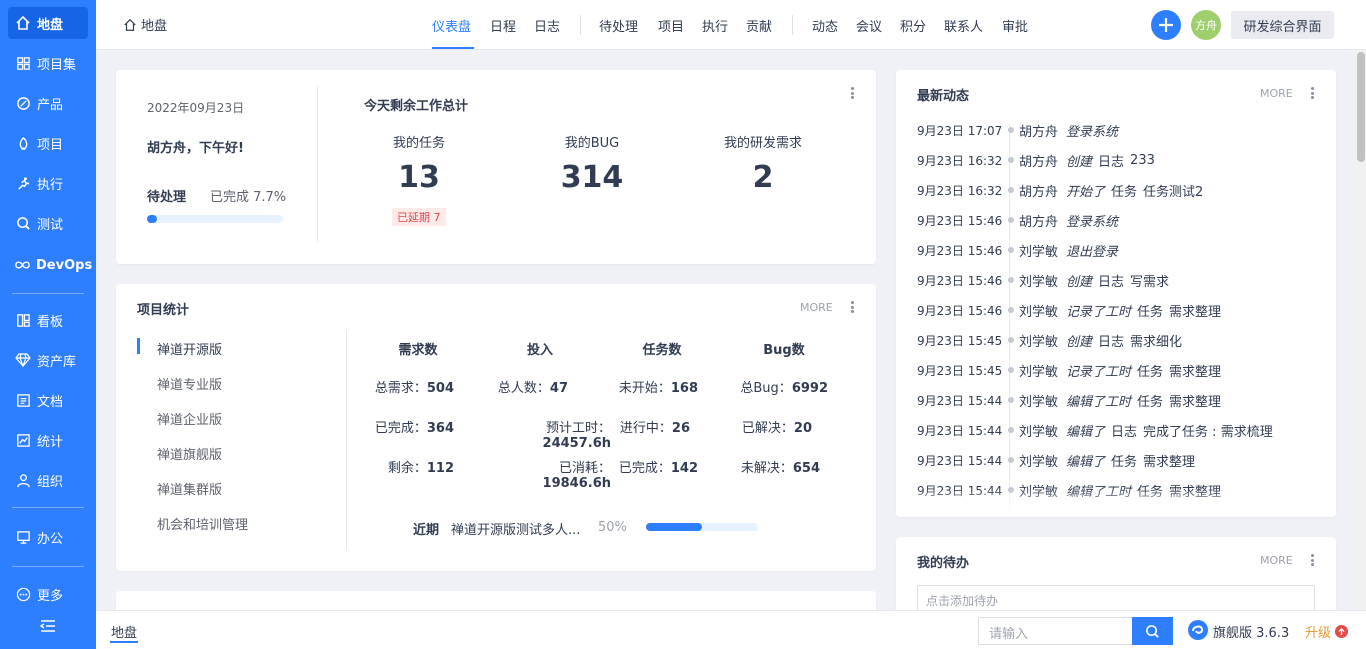  What do you see at coordinates (539, 350) in the screenshot?
I see `column-header-investment: 投入` at bounding box center [539, 350].